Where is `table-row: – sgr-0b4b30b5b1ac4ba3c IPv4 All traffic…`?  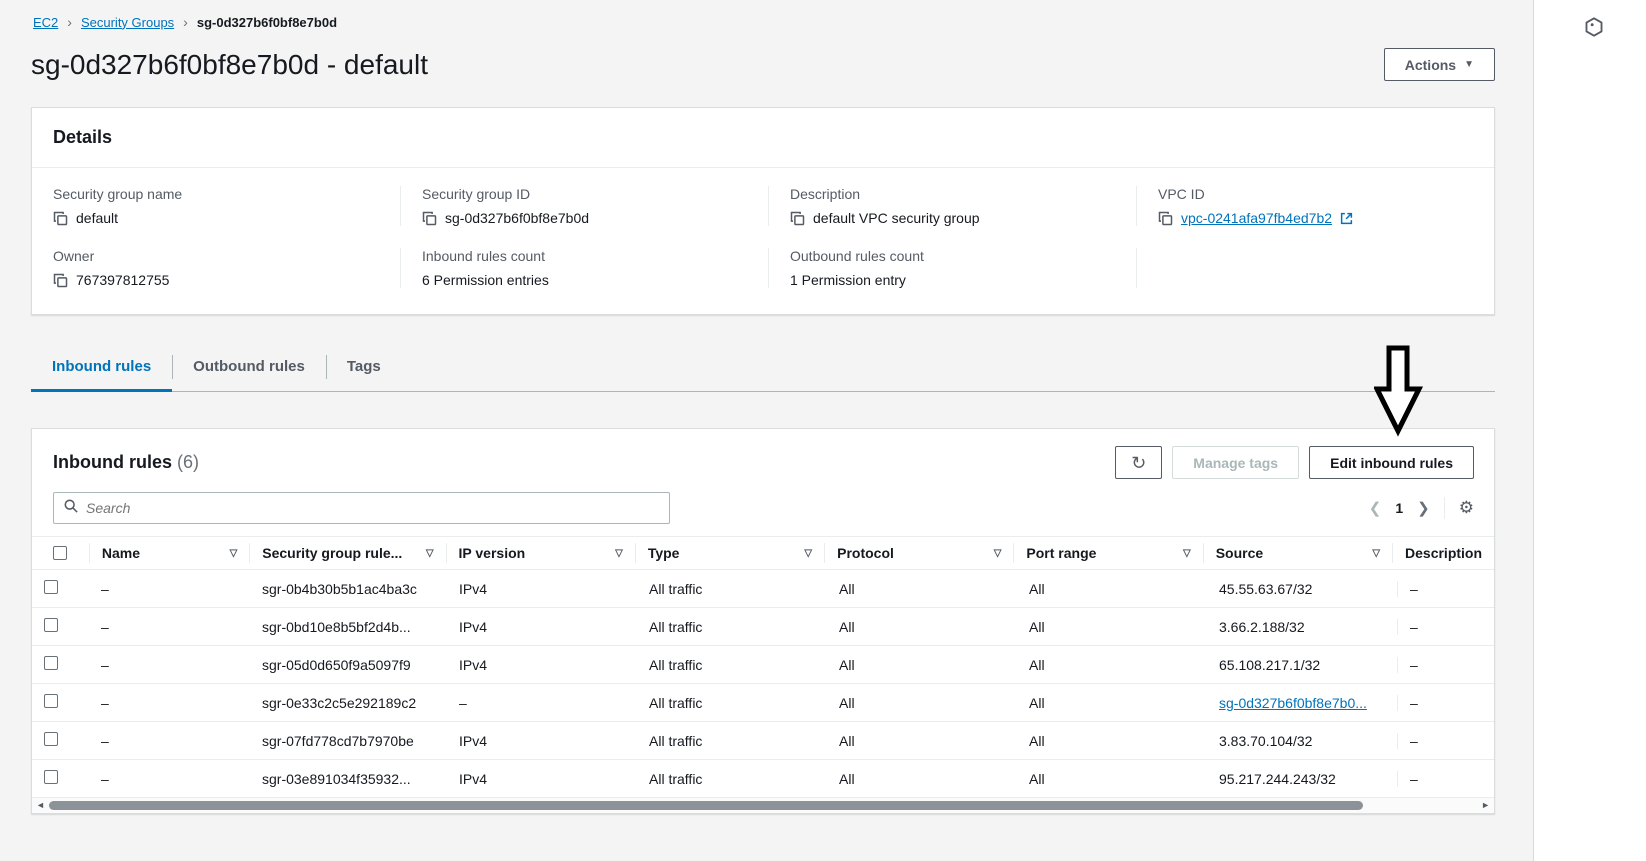 table-row: – sgr-0b4b30b5b1ac4ba3c IPv4 All traffic… is located at coordinates (763, 589).